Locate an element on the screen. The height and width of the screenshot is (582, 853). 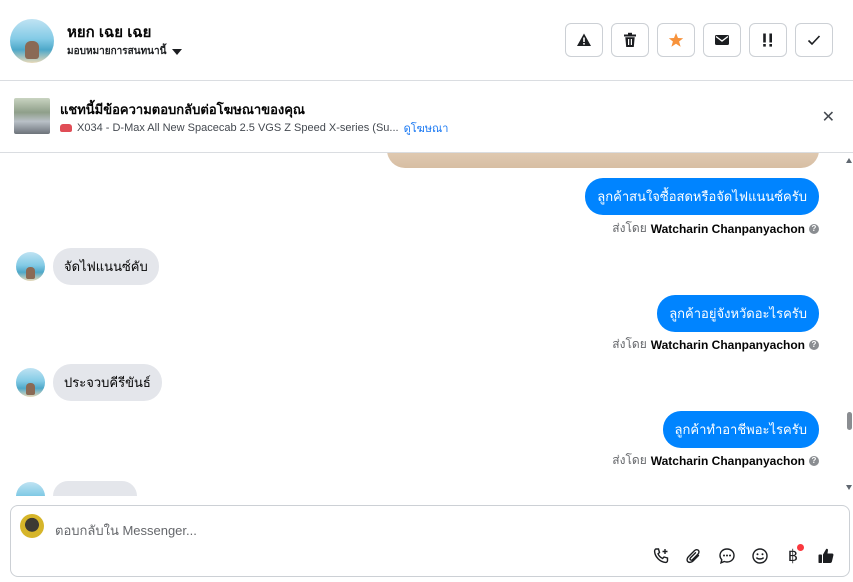
attached-image is located at coordinates (603, 160).